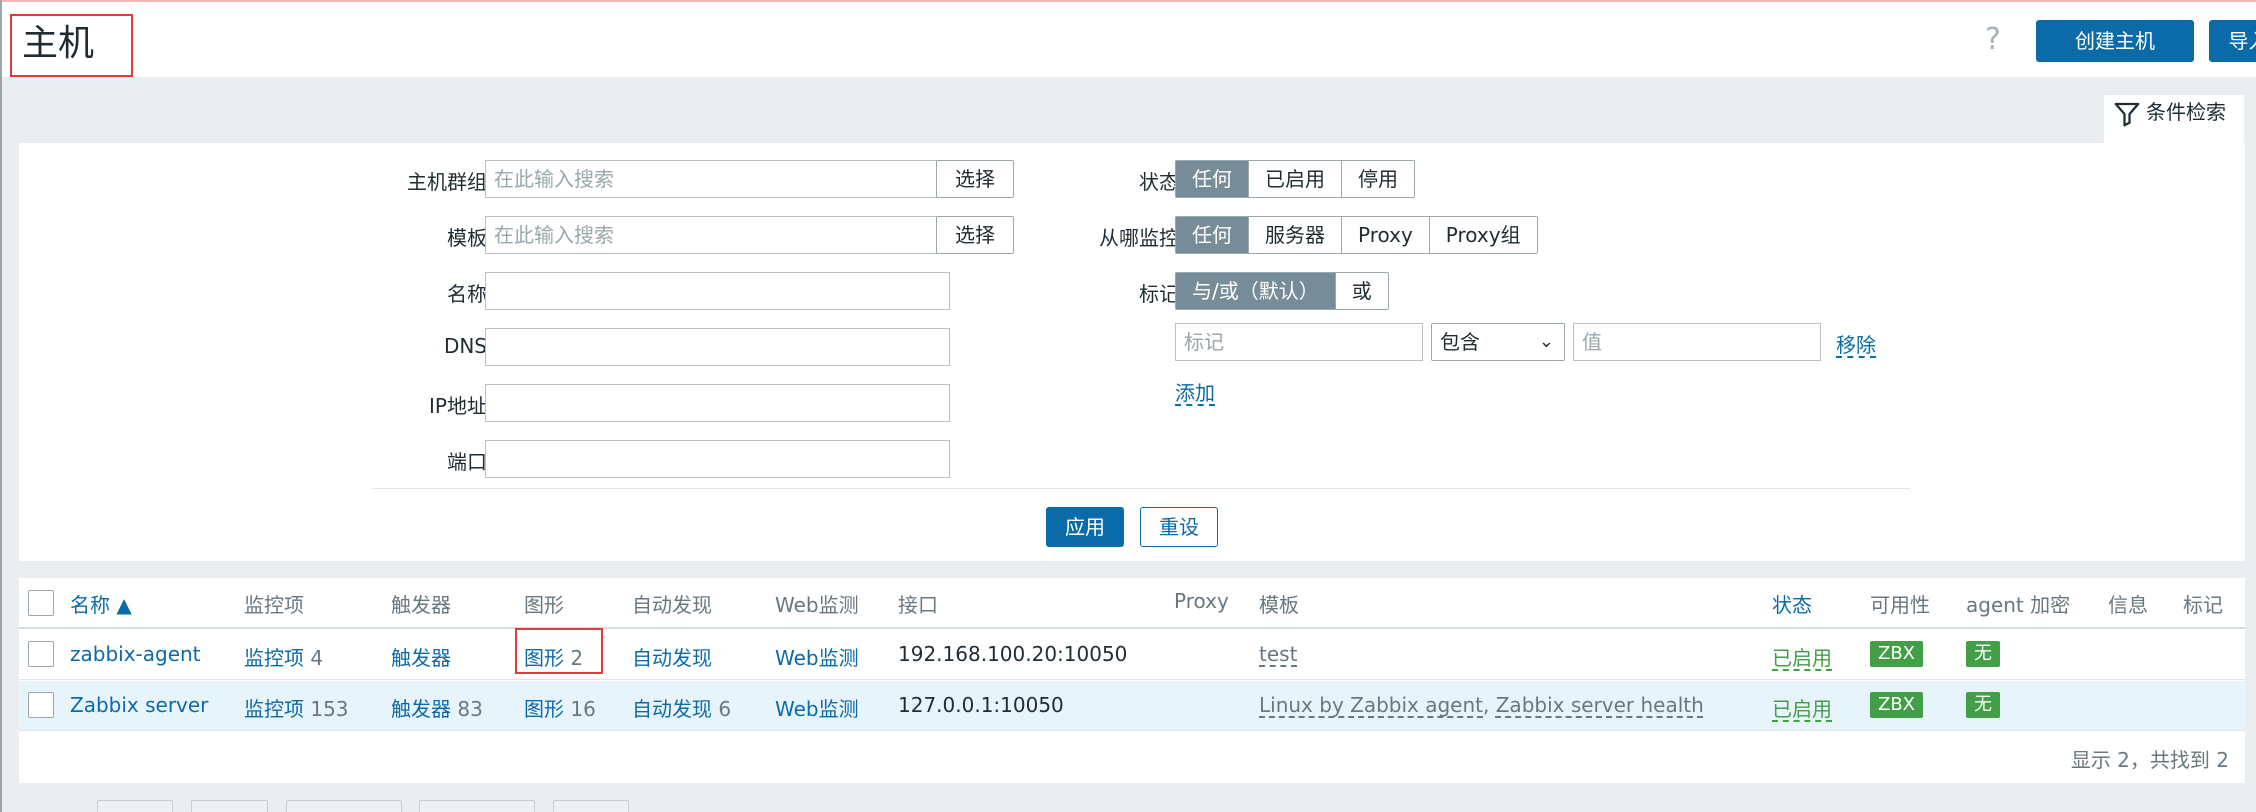  I want to click on monitored-by-segmented-control: 任何 服务器 Proxy Proxy组, so click(1356, 235).